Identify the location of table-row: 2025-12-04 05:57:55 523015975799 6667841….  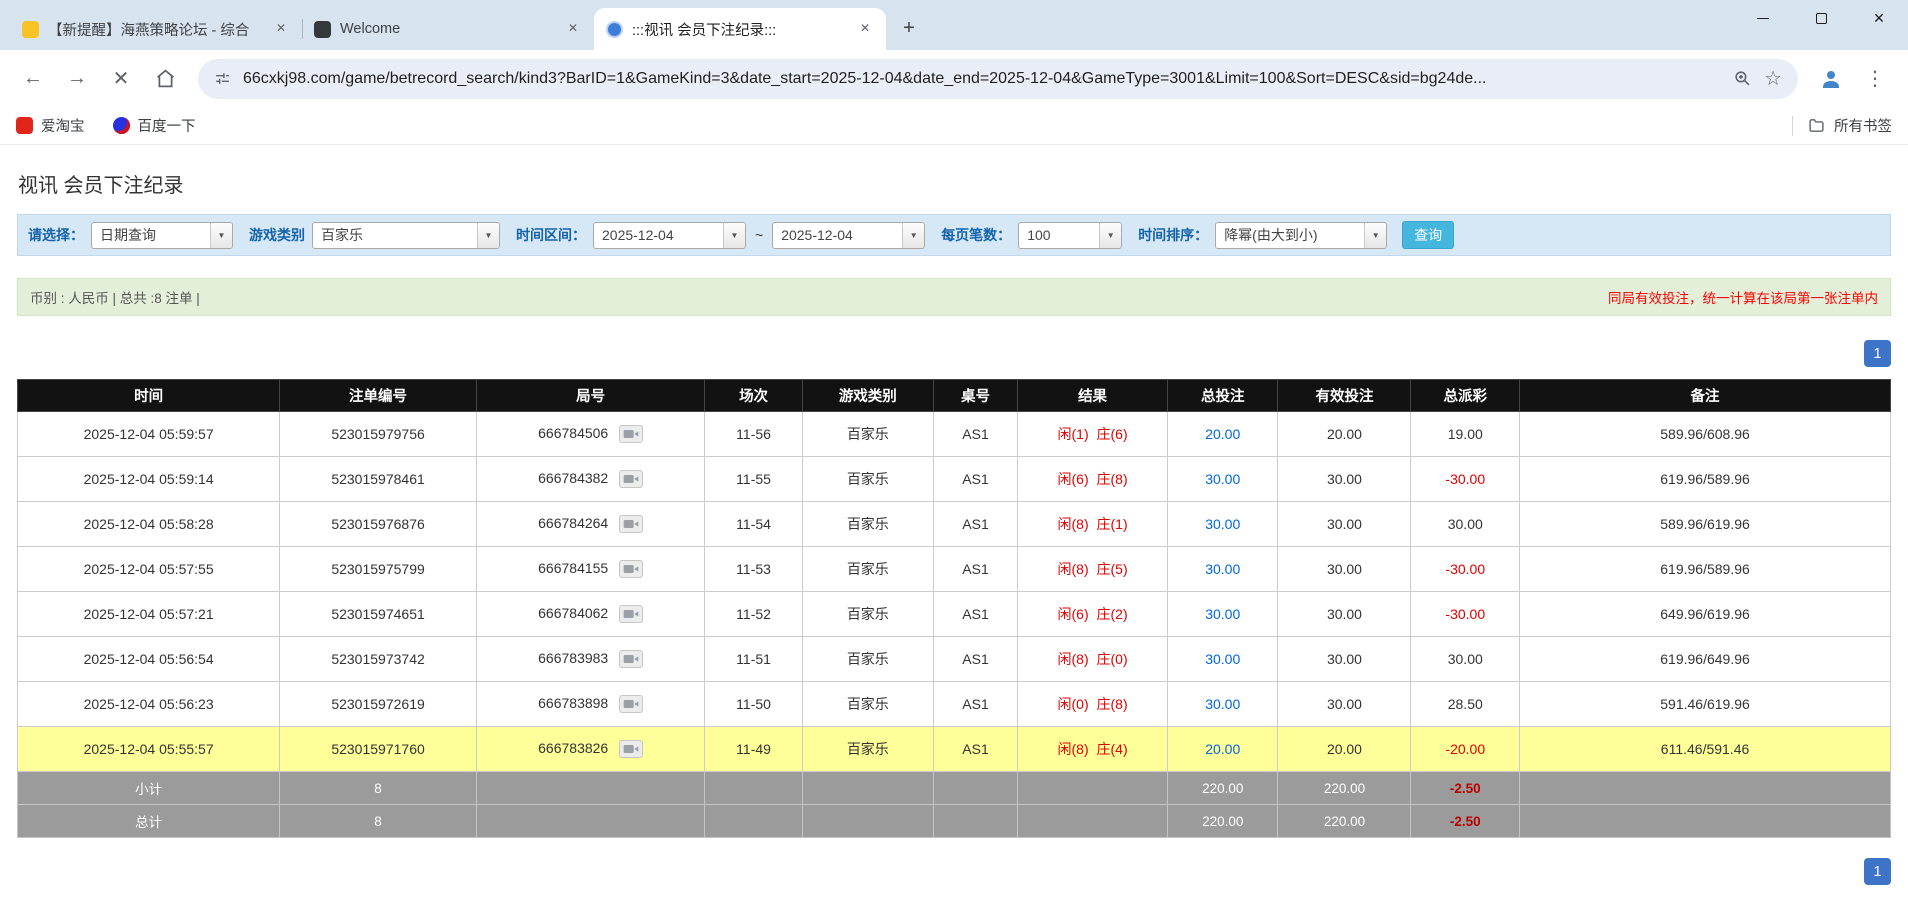
(953, 569).